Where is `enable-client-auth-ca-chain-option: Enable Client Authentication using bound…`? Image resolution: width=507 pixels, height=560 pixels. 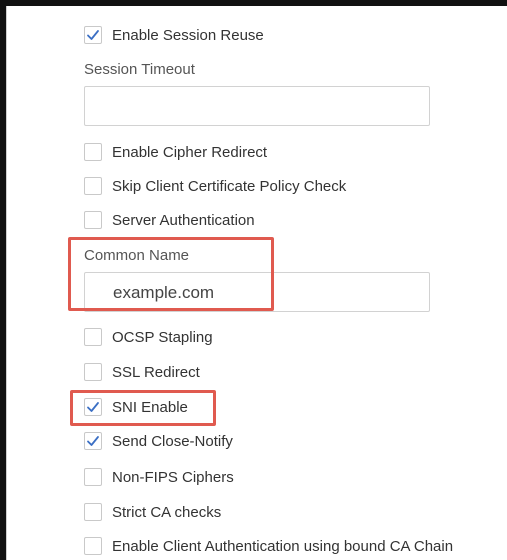 enable-client-auth-ca-chain-option: Enable Client Authentication using bound… is located at coordinates (268, 546).